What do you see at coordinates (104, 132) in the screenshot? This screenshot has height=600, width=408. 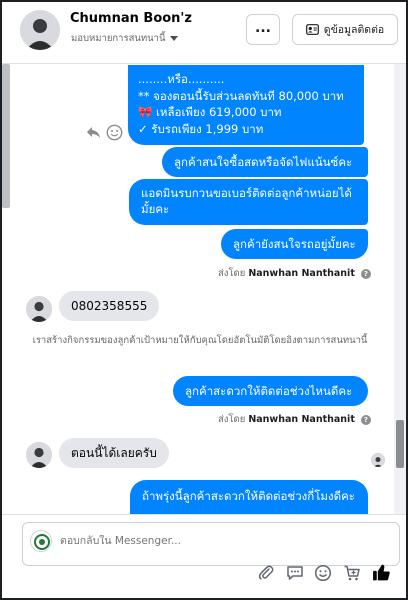 I see `message-actions` at bounding box center [104, 132].